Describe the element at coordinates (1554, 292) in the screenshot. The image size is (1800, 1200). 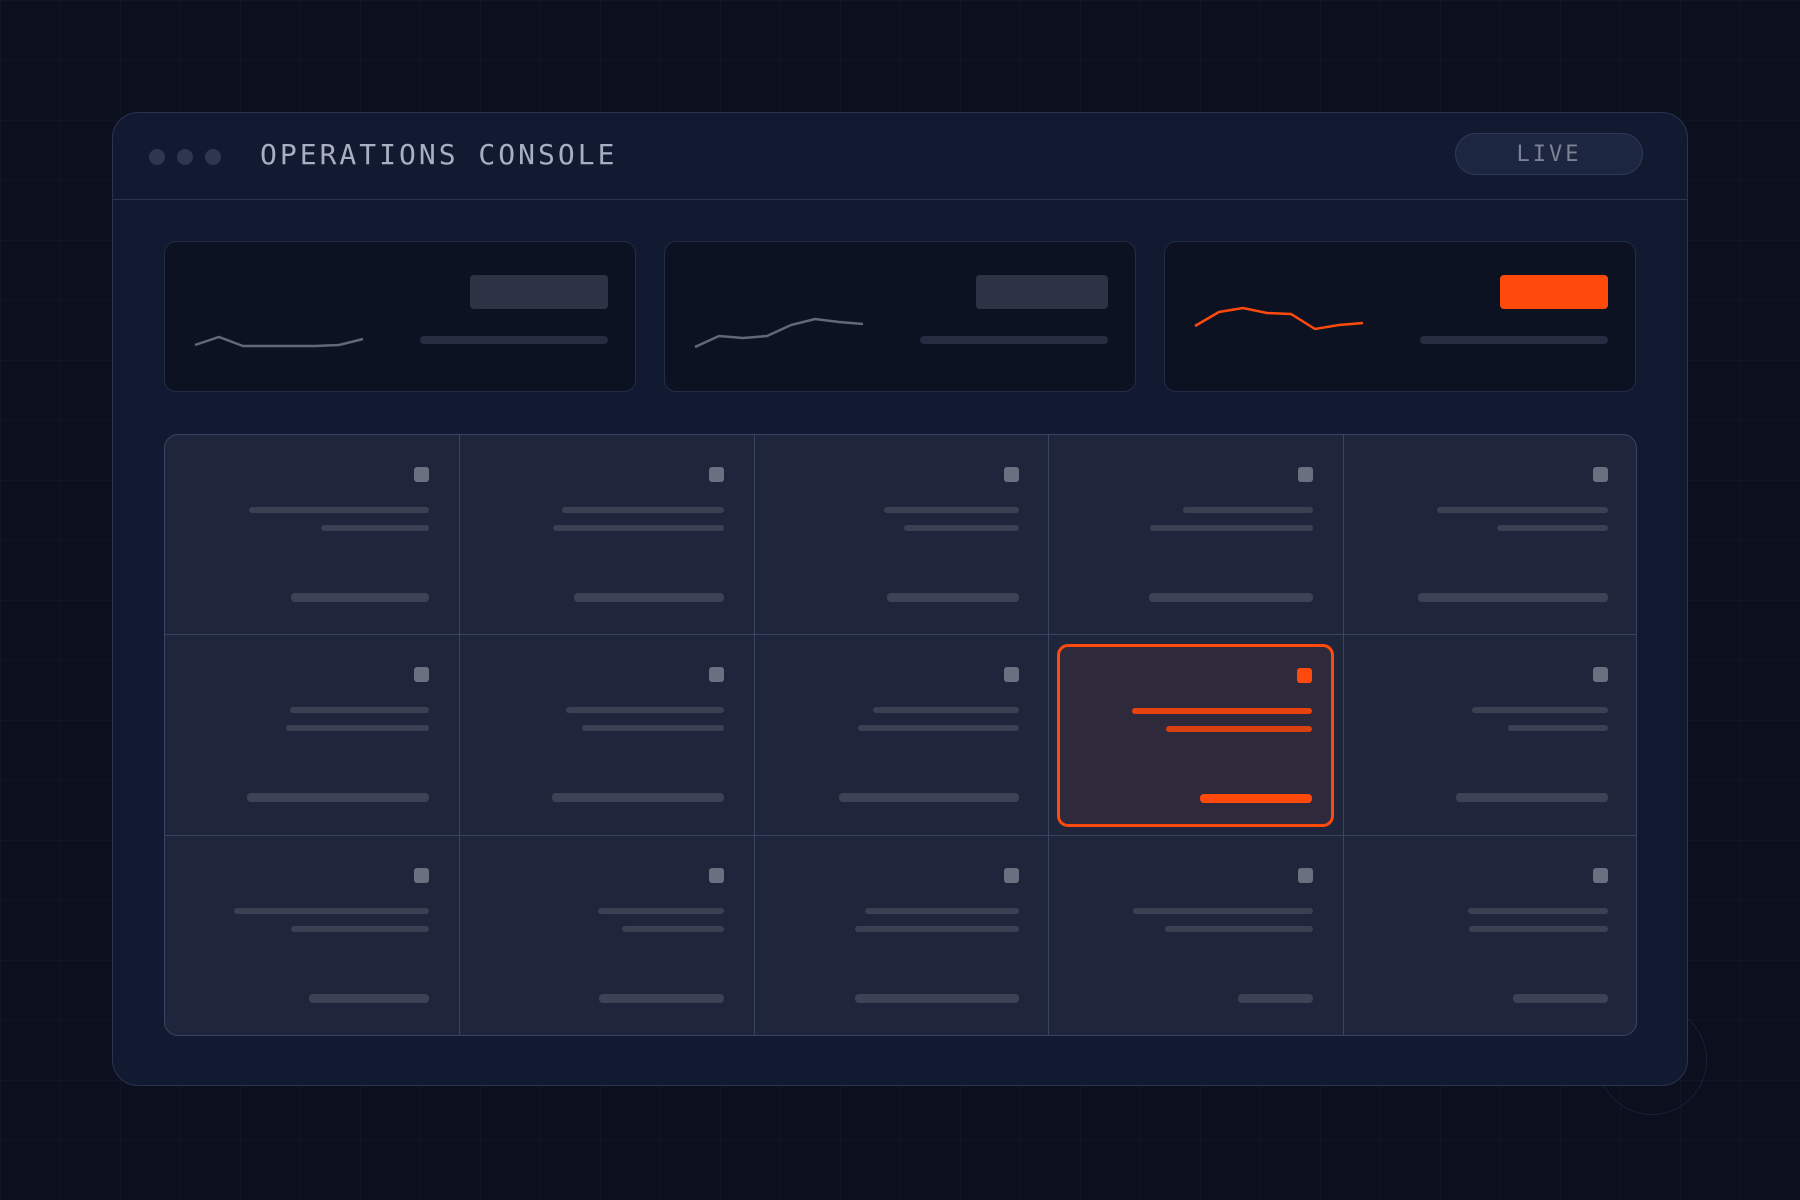
I see `metric-value-placeholder-alert` at that location.